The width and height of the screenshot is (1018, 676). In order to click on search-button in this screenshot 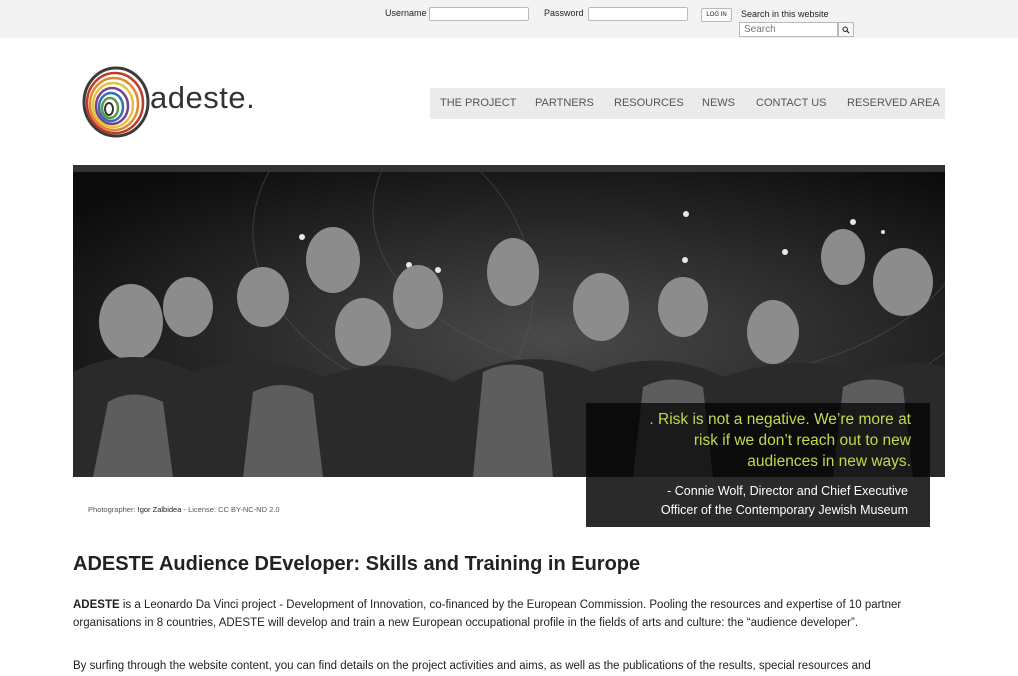, I will do `click(846, 29)`.